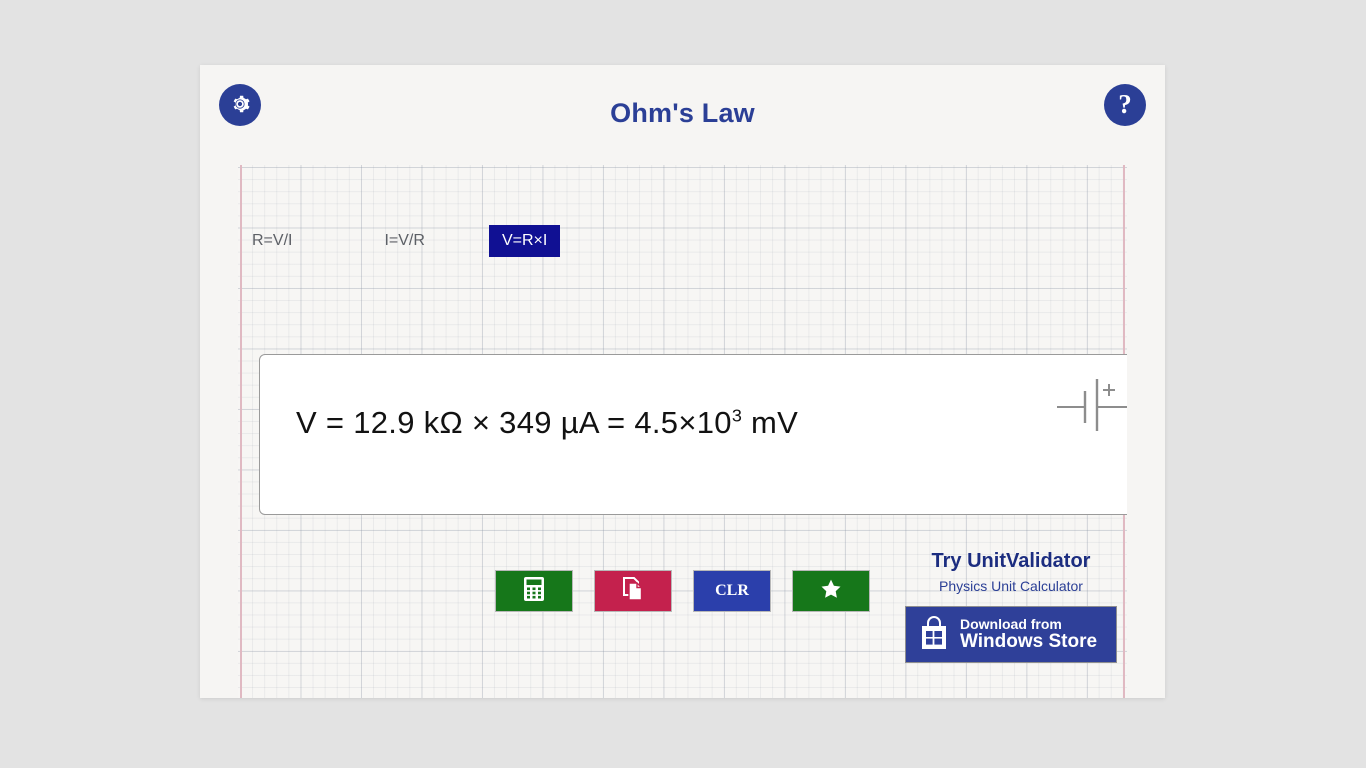  Describe the element at coordinates (1011, 586) in the screenshot. I see `promo-subtitle: Physics Unit Calculator` at that location.